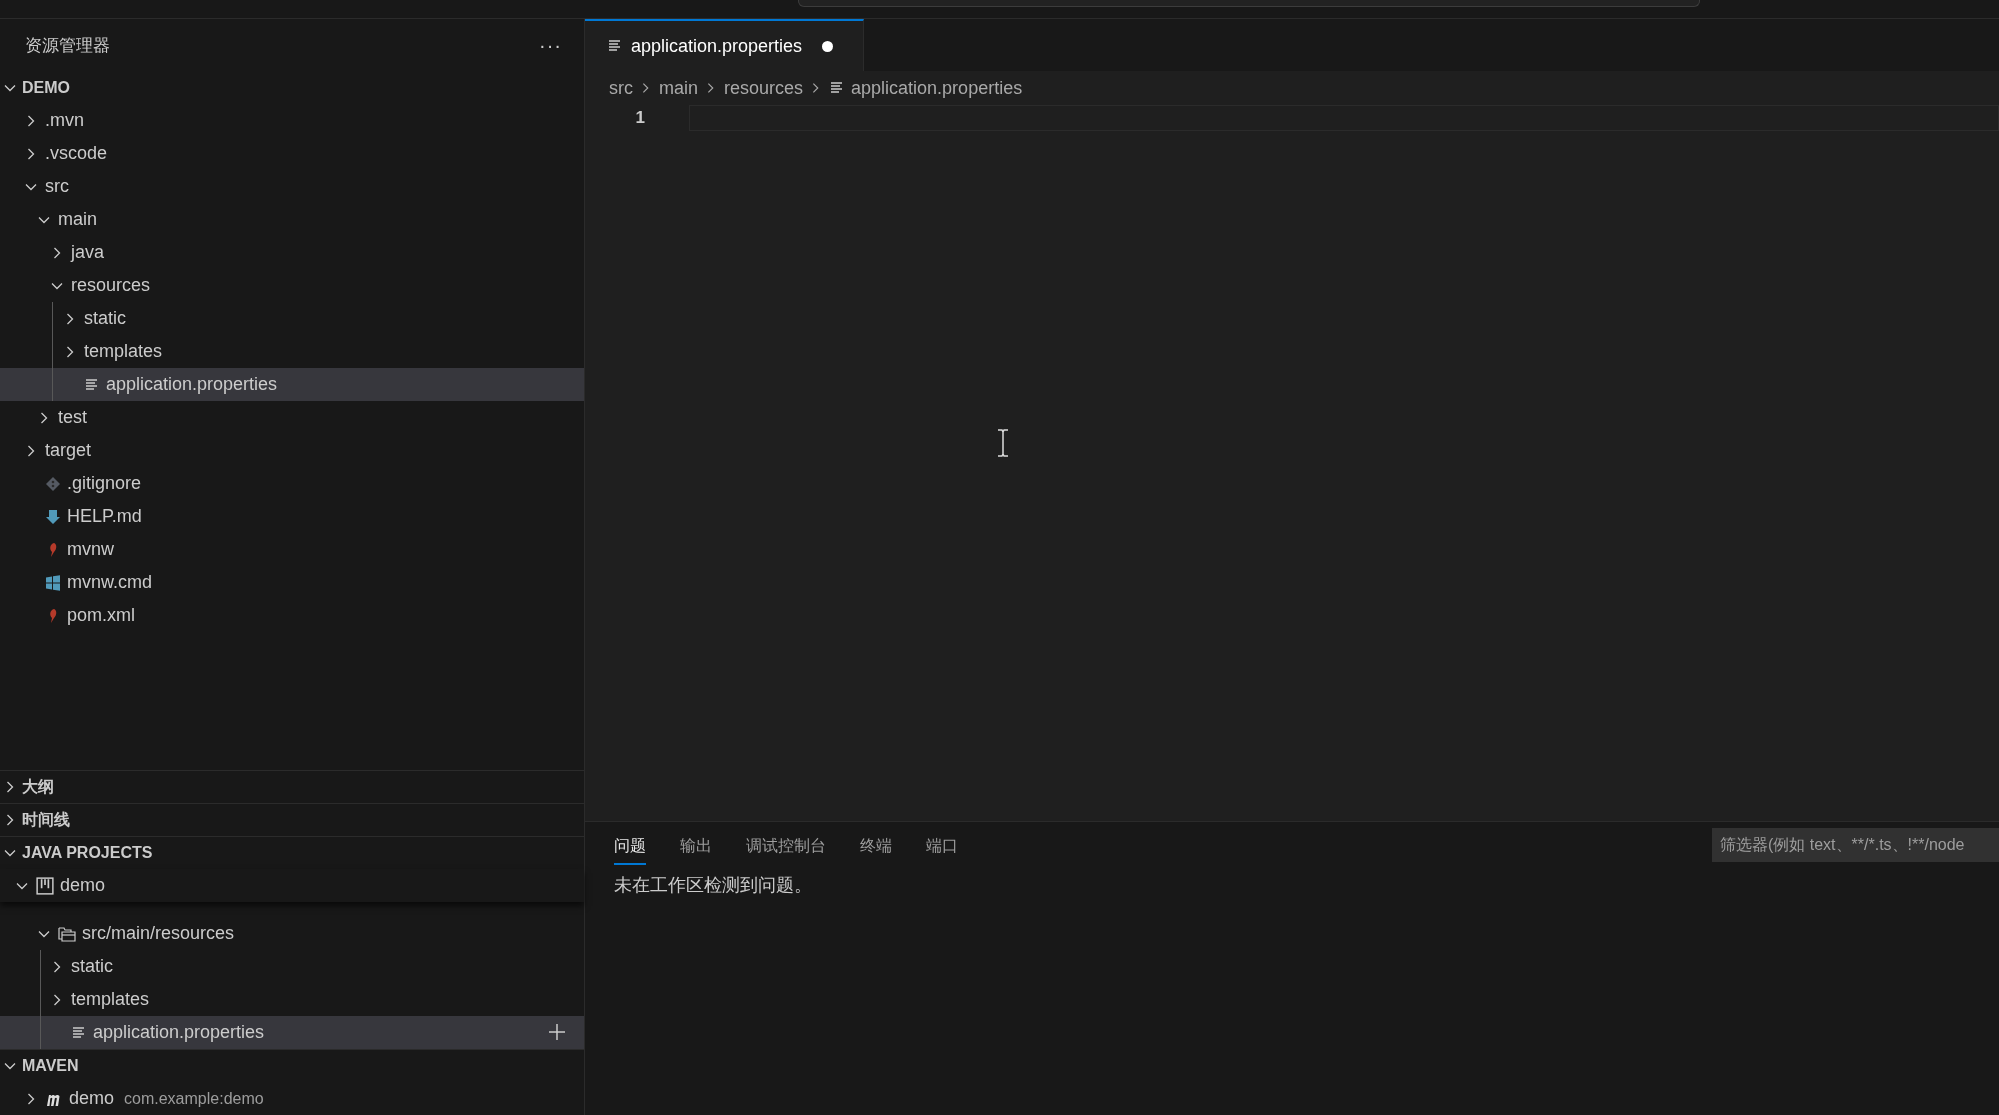 This screenshot has height=1115, width=1999. I want to click on section-title: DEMO, so click(46, 87).